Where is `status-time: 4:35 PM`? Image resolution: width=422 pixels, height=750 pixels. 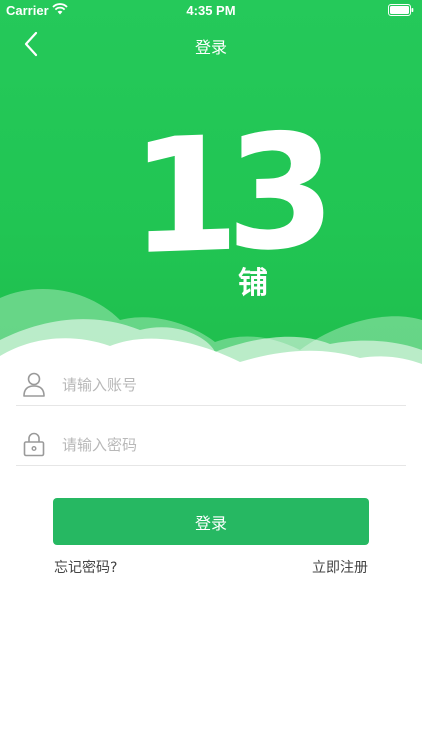 status-time: 4:35 PM is located at coordinates (211, 10).